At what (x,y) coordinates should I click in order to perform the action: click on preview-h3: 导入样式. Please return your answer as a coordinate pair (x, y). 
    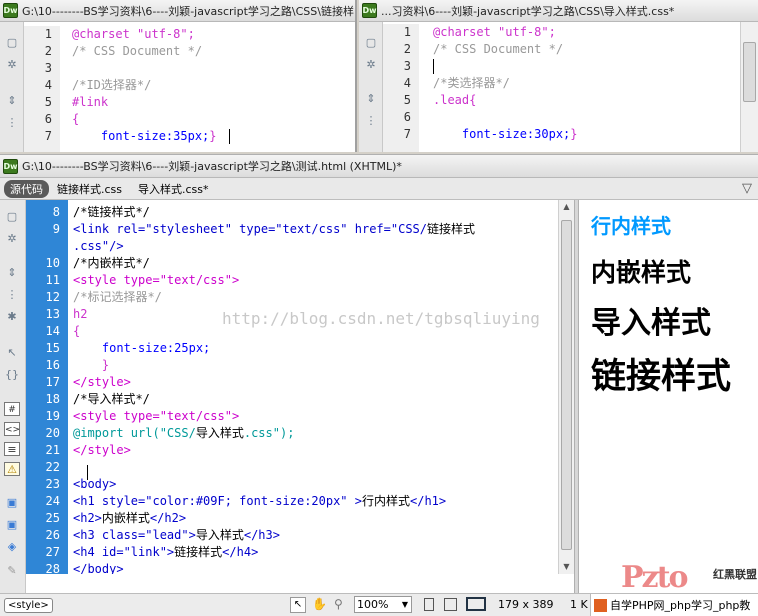
    Looking at the image, I should click on (651, 320).